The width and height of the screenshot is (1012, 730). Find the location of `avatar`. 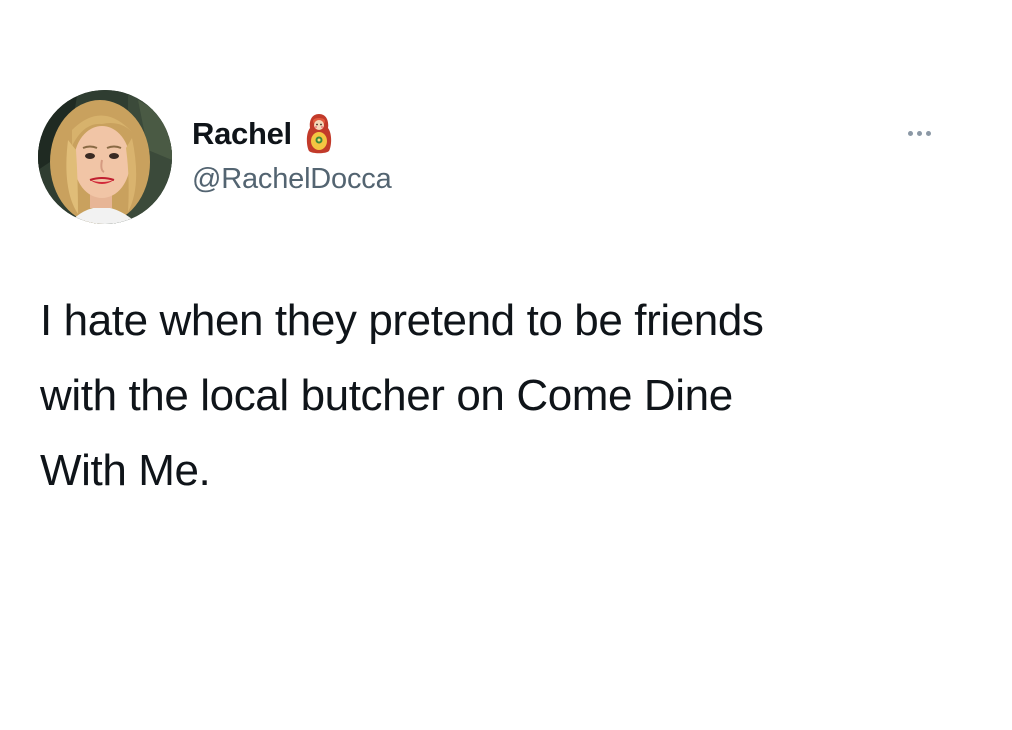

avatar is located at coordinates (105, 157).